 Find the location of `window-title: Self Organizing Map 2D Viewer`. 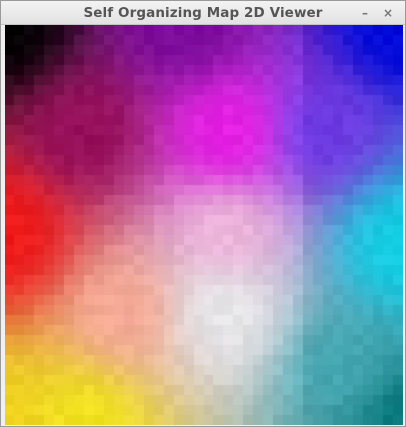

window-title: Self Organizing Map 2D Viewer is located at coordinates (203, 13).